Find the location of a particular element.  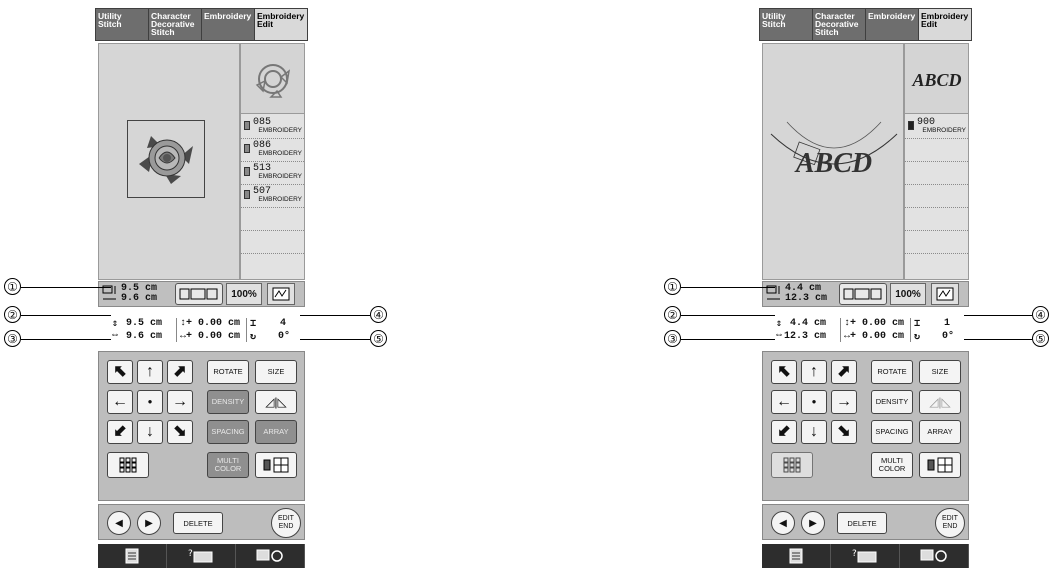

thread-row: 085 EMBROIDERY is located at coordinates (272, 127).